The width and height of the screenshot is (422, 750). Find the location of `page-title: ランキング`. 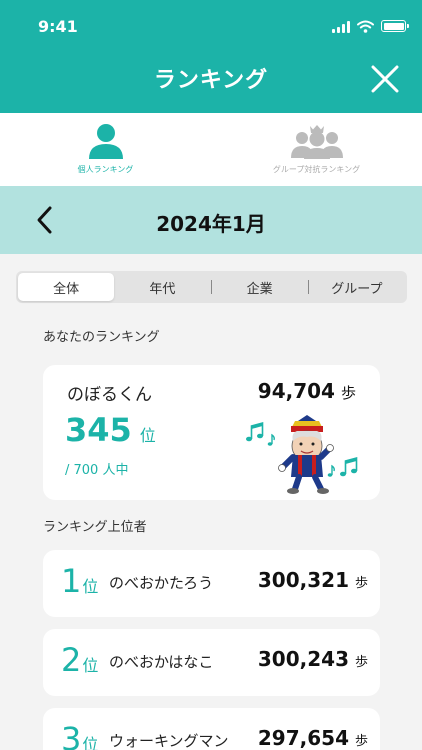

page-title: ランキング is located at coordinates (211, 80).